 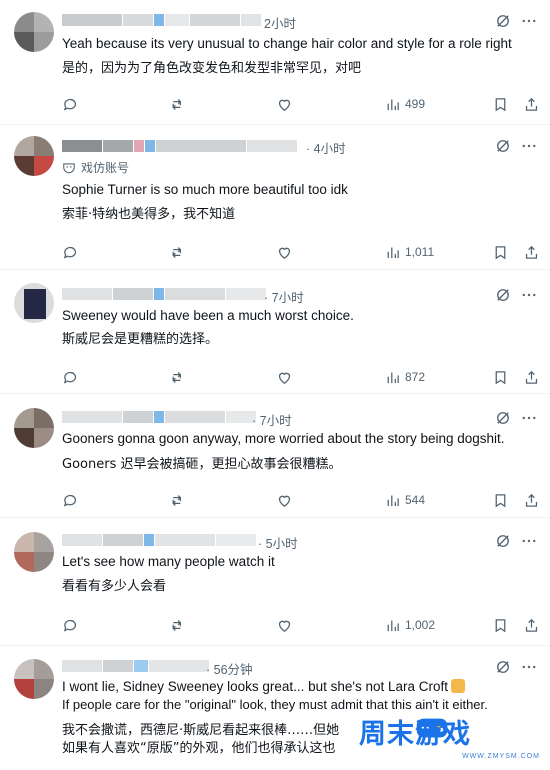 I want to click on views-button: 1,011, so click(x=409, y=252).